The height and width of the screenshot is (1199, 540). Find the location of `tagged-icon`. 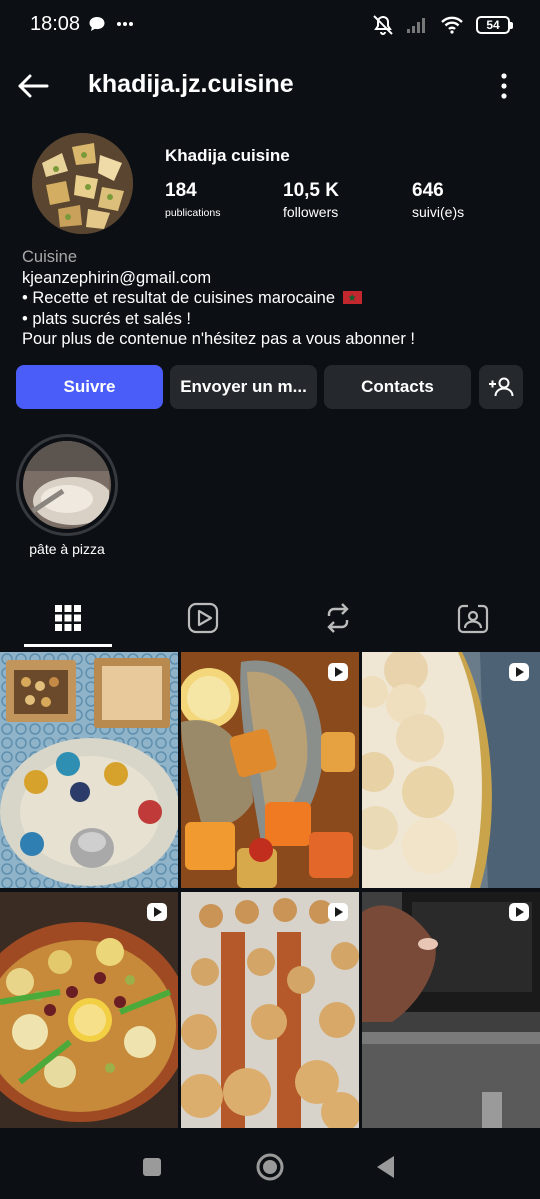

tagged-icon is located at coordinates (472, 619).